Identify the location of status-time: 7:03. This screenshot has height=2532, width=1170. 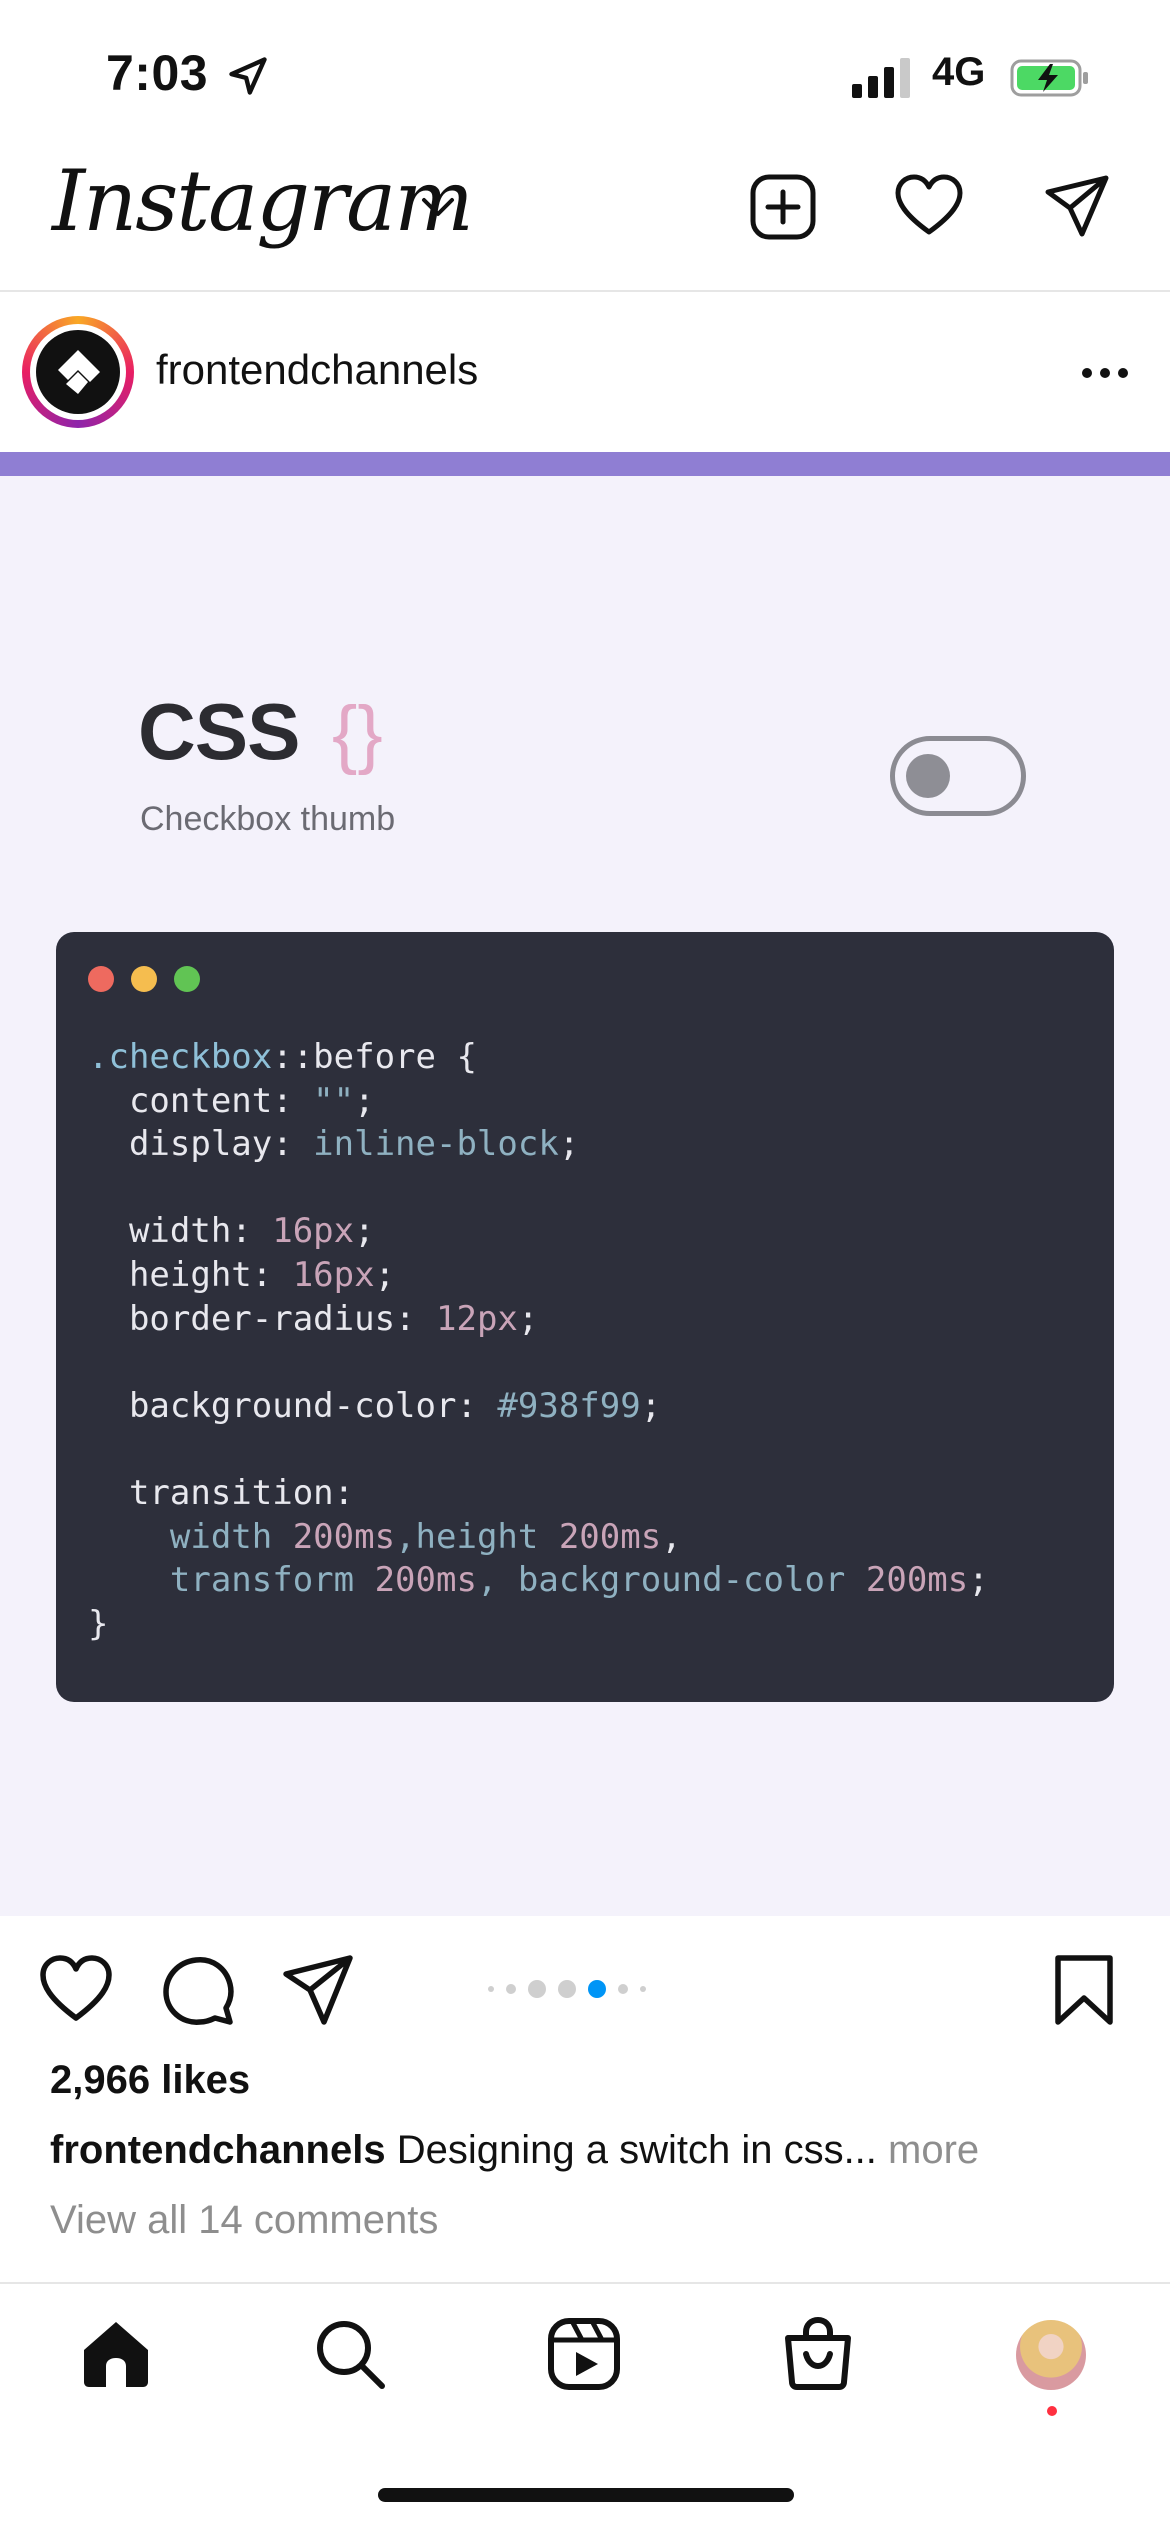
(157, 73).